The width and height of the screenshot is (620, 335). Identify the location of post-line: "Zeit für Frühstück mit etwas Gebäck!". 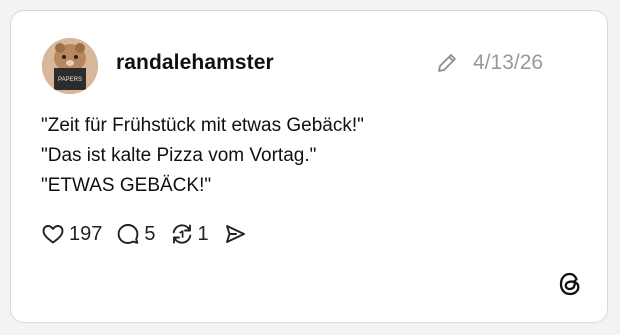
(202, 125).